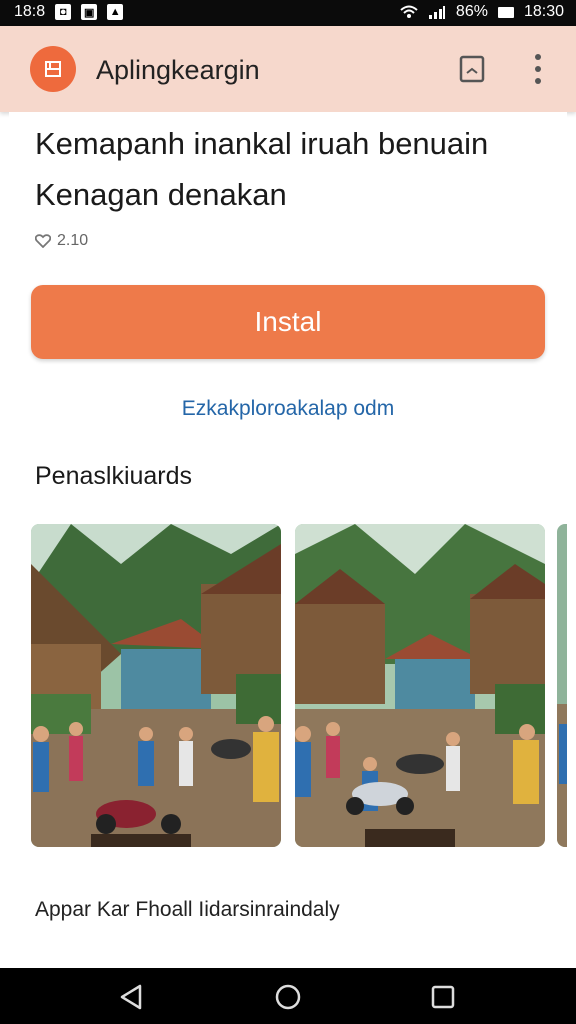  What do you see at coordinates (538, 69) in the screenshot?
I see `more-vert-icon` at bounding box center [538, 69].